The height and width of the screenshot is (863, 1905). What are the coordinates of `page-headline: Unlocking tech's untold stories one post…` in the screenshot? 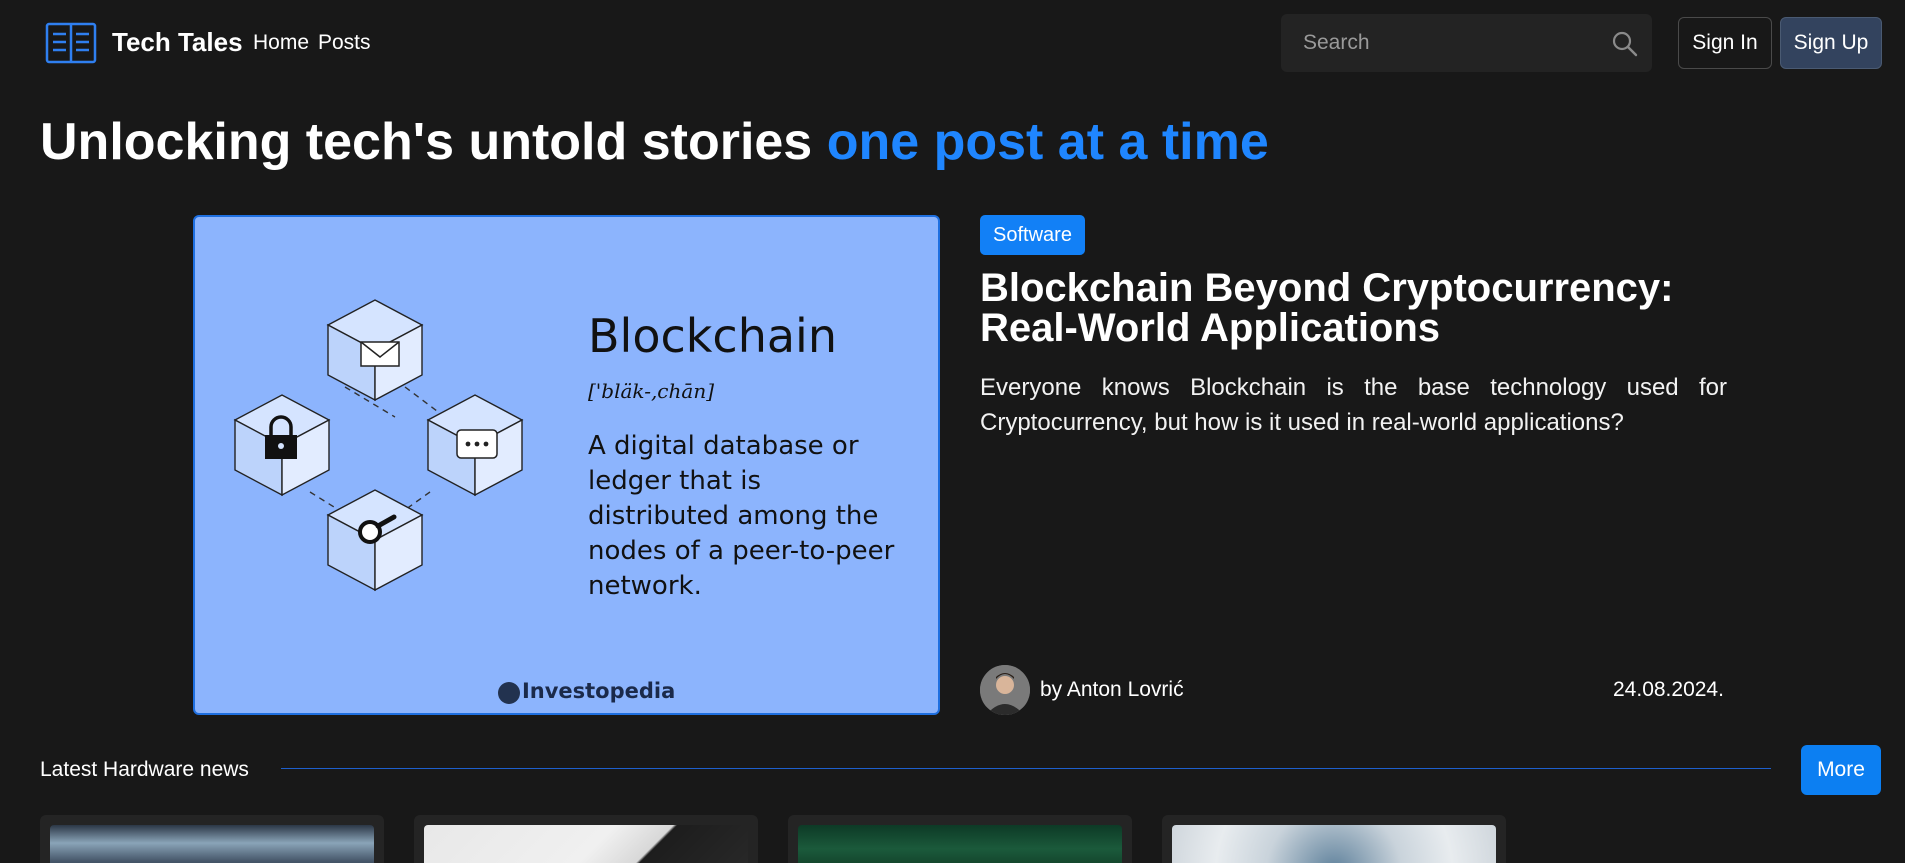 It's located at (654, 142).